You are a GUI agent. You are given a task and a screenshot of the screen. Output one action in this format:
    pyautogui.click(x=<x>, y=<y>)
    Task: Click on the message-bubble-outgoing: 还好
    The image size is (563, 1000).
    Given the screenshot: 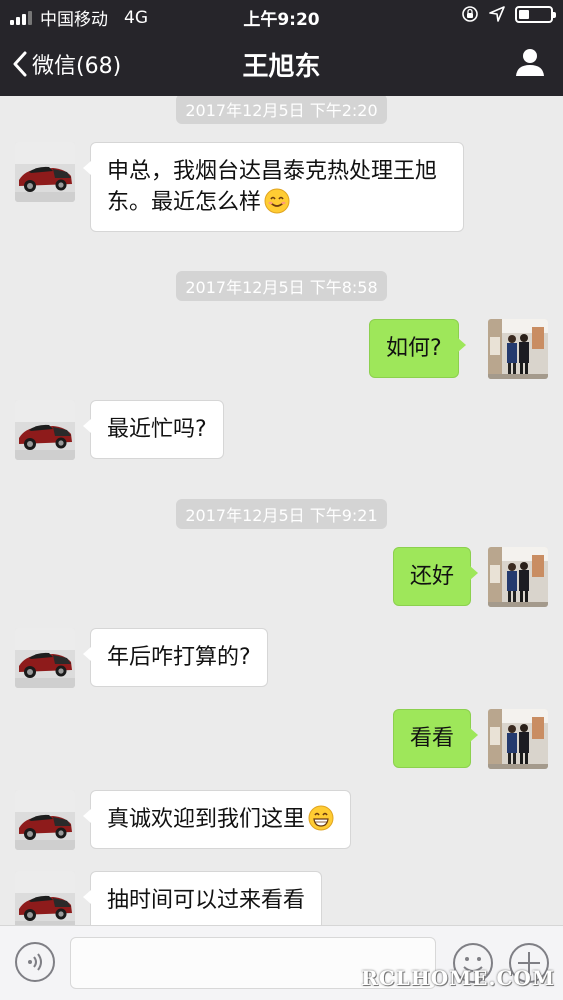 What is the action you would take?
    pyautogui.click(x=436, y=576)
    